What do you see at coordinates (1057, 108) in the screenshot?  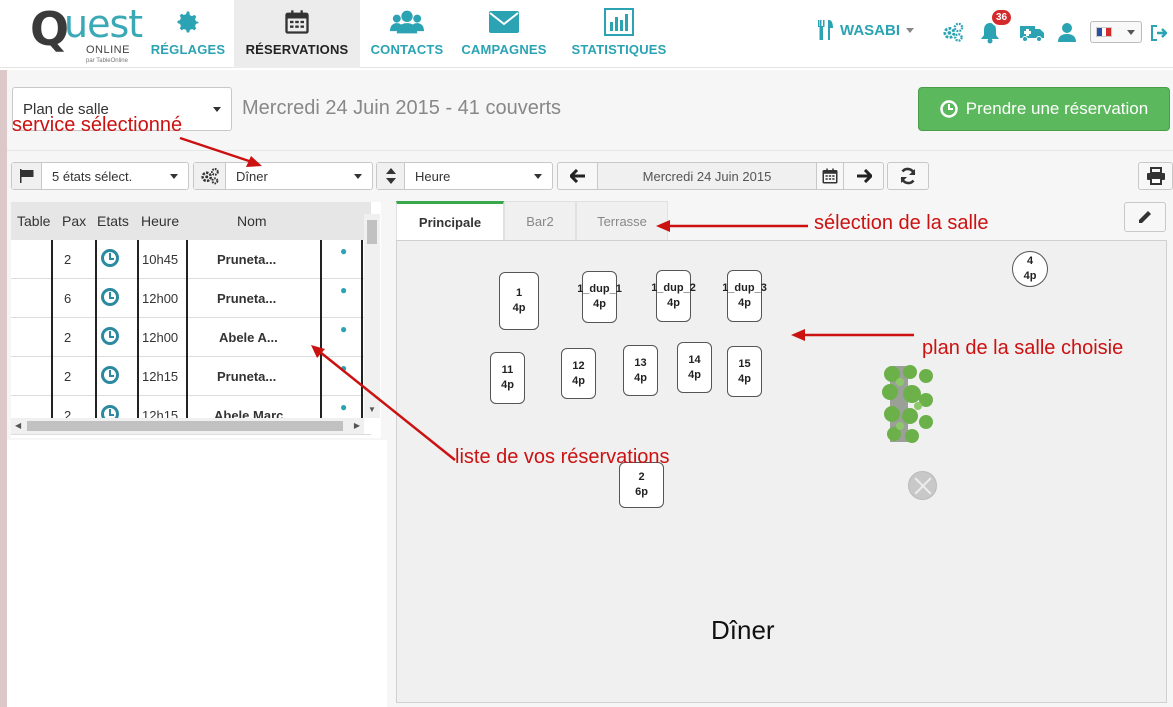 I see `new-reservation-label: Prendre une réservation` at bounding box center [1057, 108].